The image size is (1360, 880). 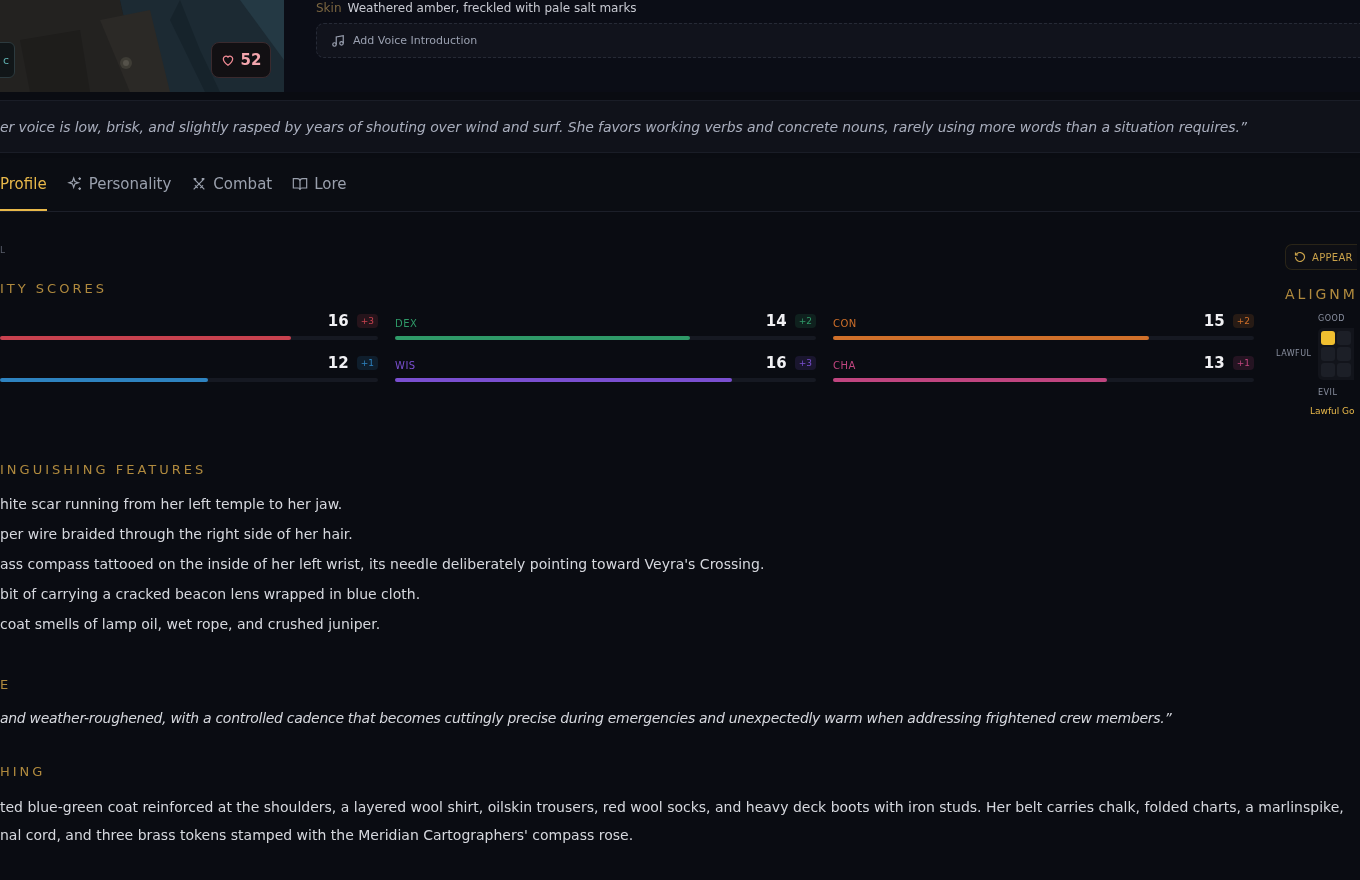 I want to click on add-voice-button: Add Voice Introduction, so click(x=838, y=40).